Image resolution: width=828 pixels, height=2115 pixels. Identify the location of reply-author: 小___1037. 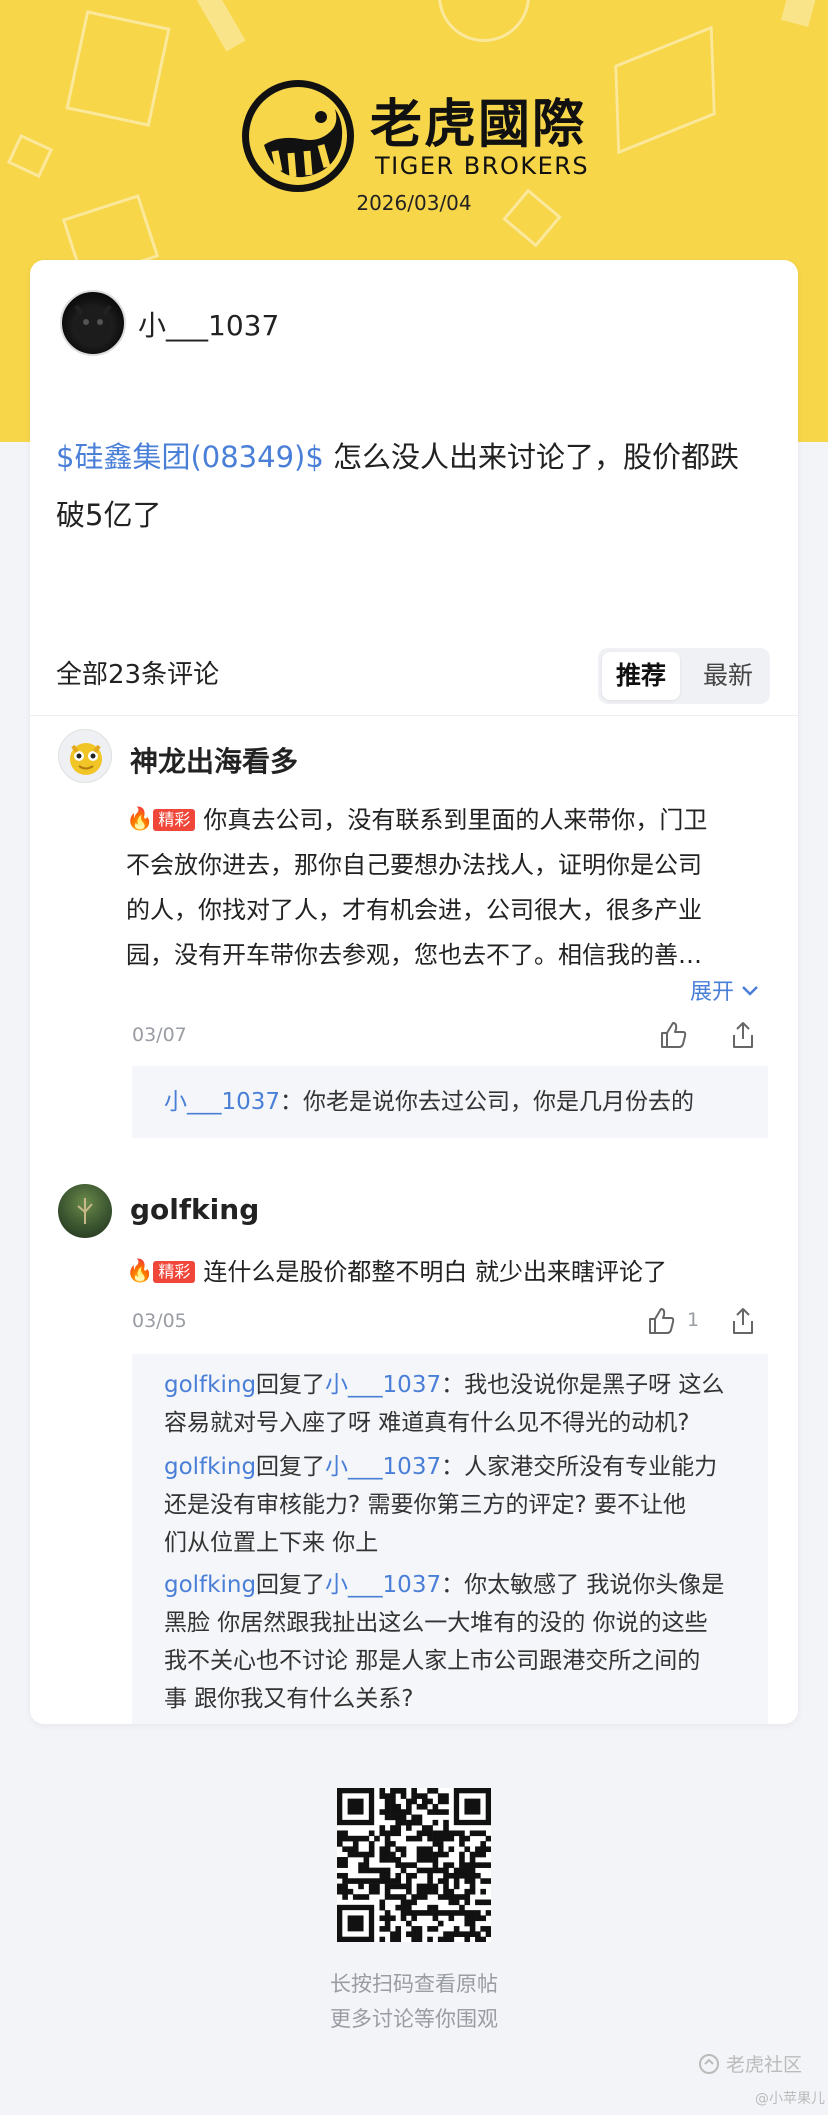
(222, 1102).